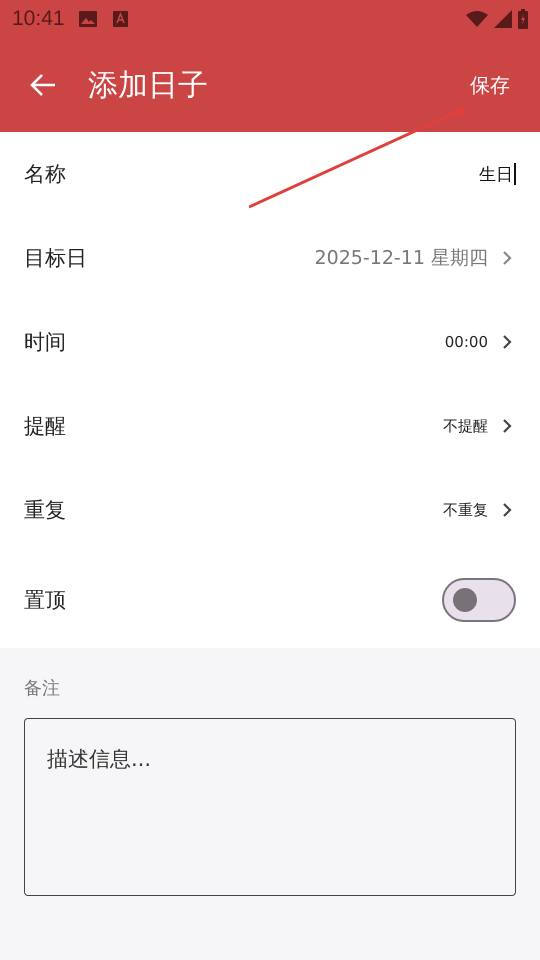 The width and height of the screenshot is (540, 960). What do you see at coordinates (465, 510) in the screenshot?
I see `picker-value: 不重复` at bounding box center [465, 510].